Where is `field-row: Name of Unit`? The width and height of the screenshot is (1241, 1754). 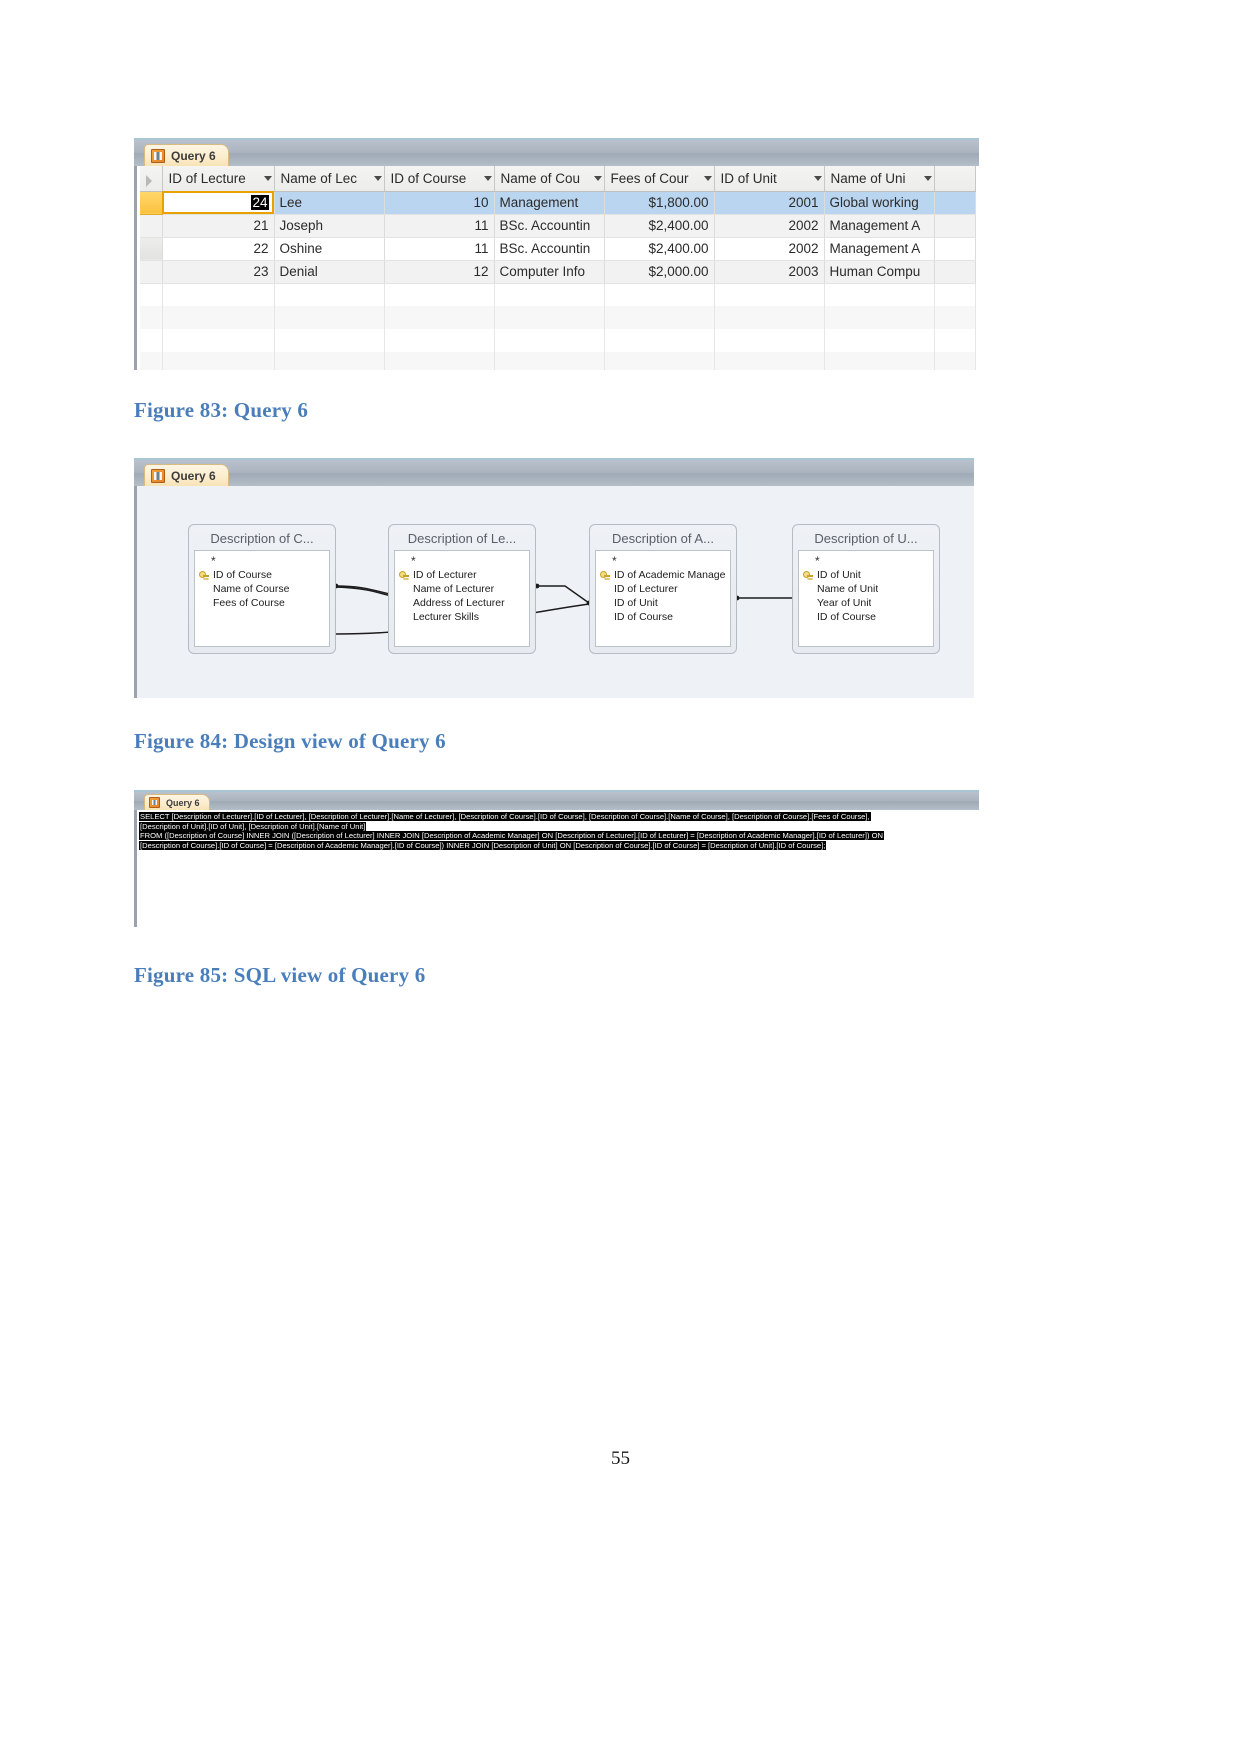 field-row: Name of Unit is located at coordinates (866, 589).